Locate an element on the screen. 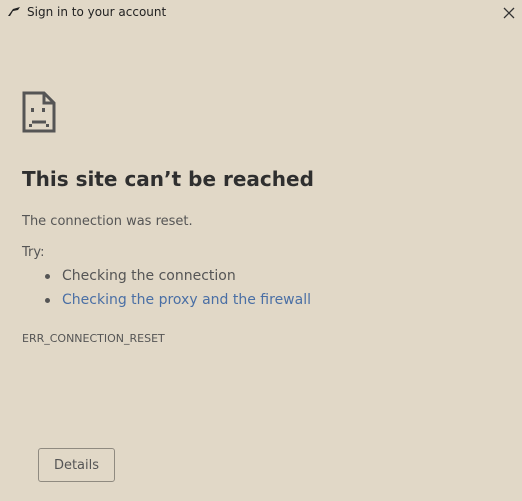 The image size is (522, 501). details-button: Details is located at coordinates (76, 465).